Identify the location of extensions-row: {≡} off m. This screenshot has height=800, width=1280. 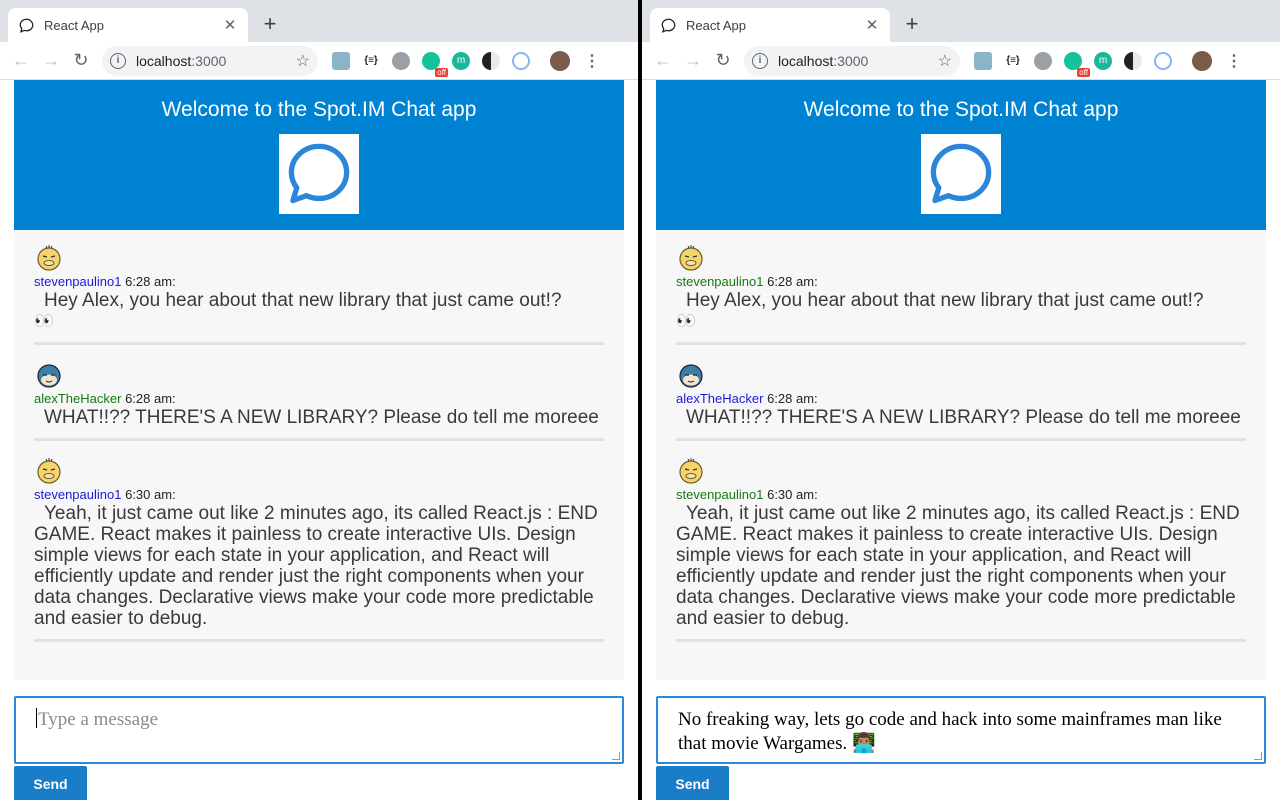
(451, 63).